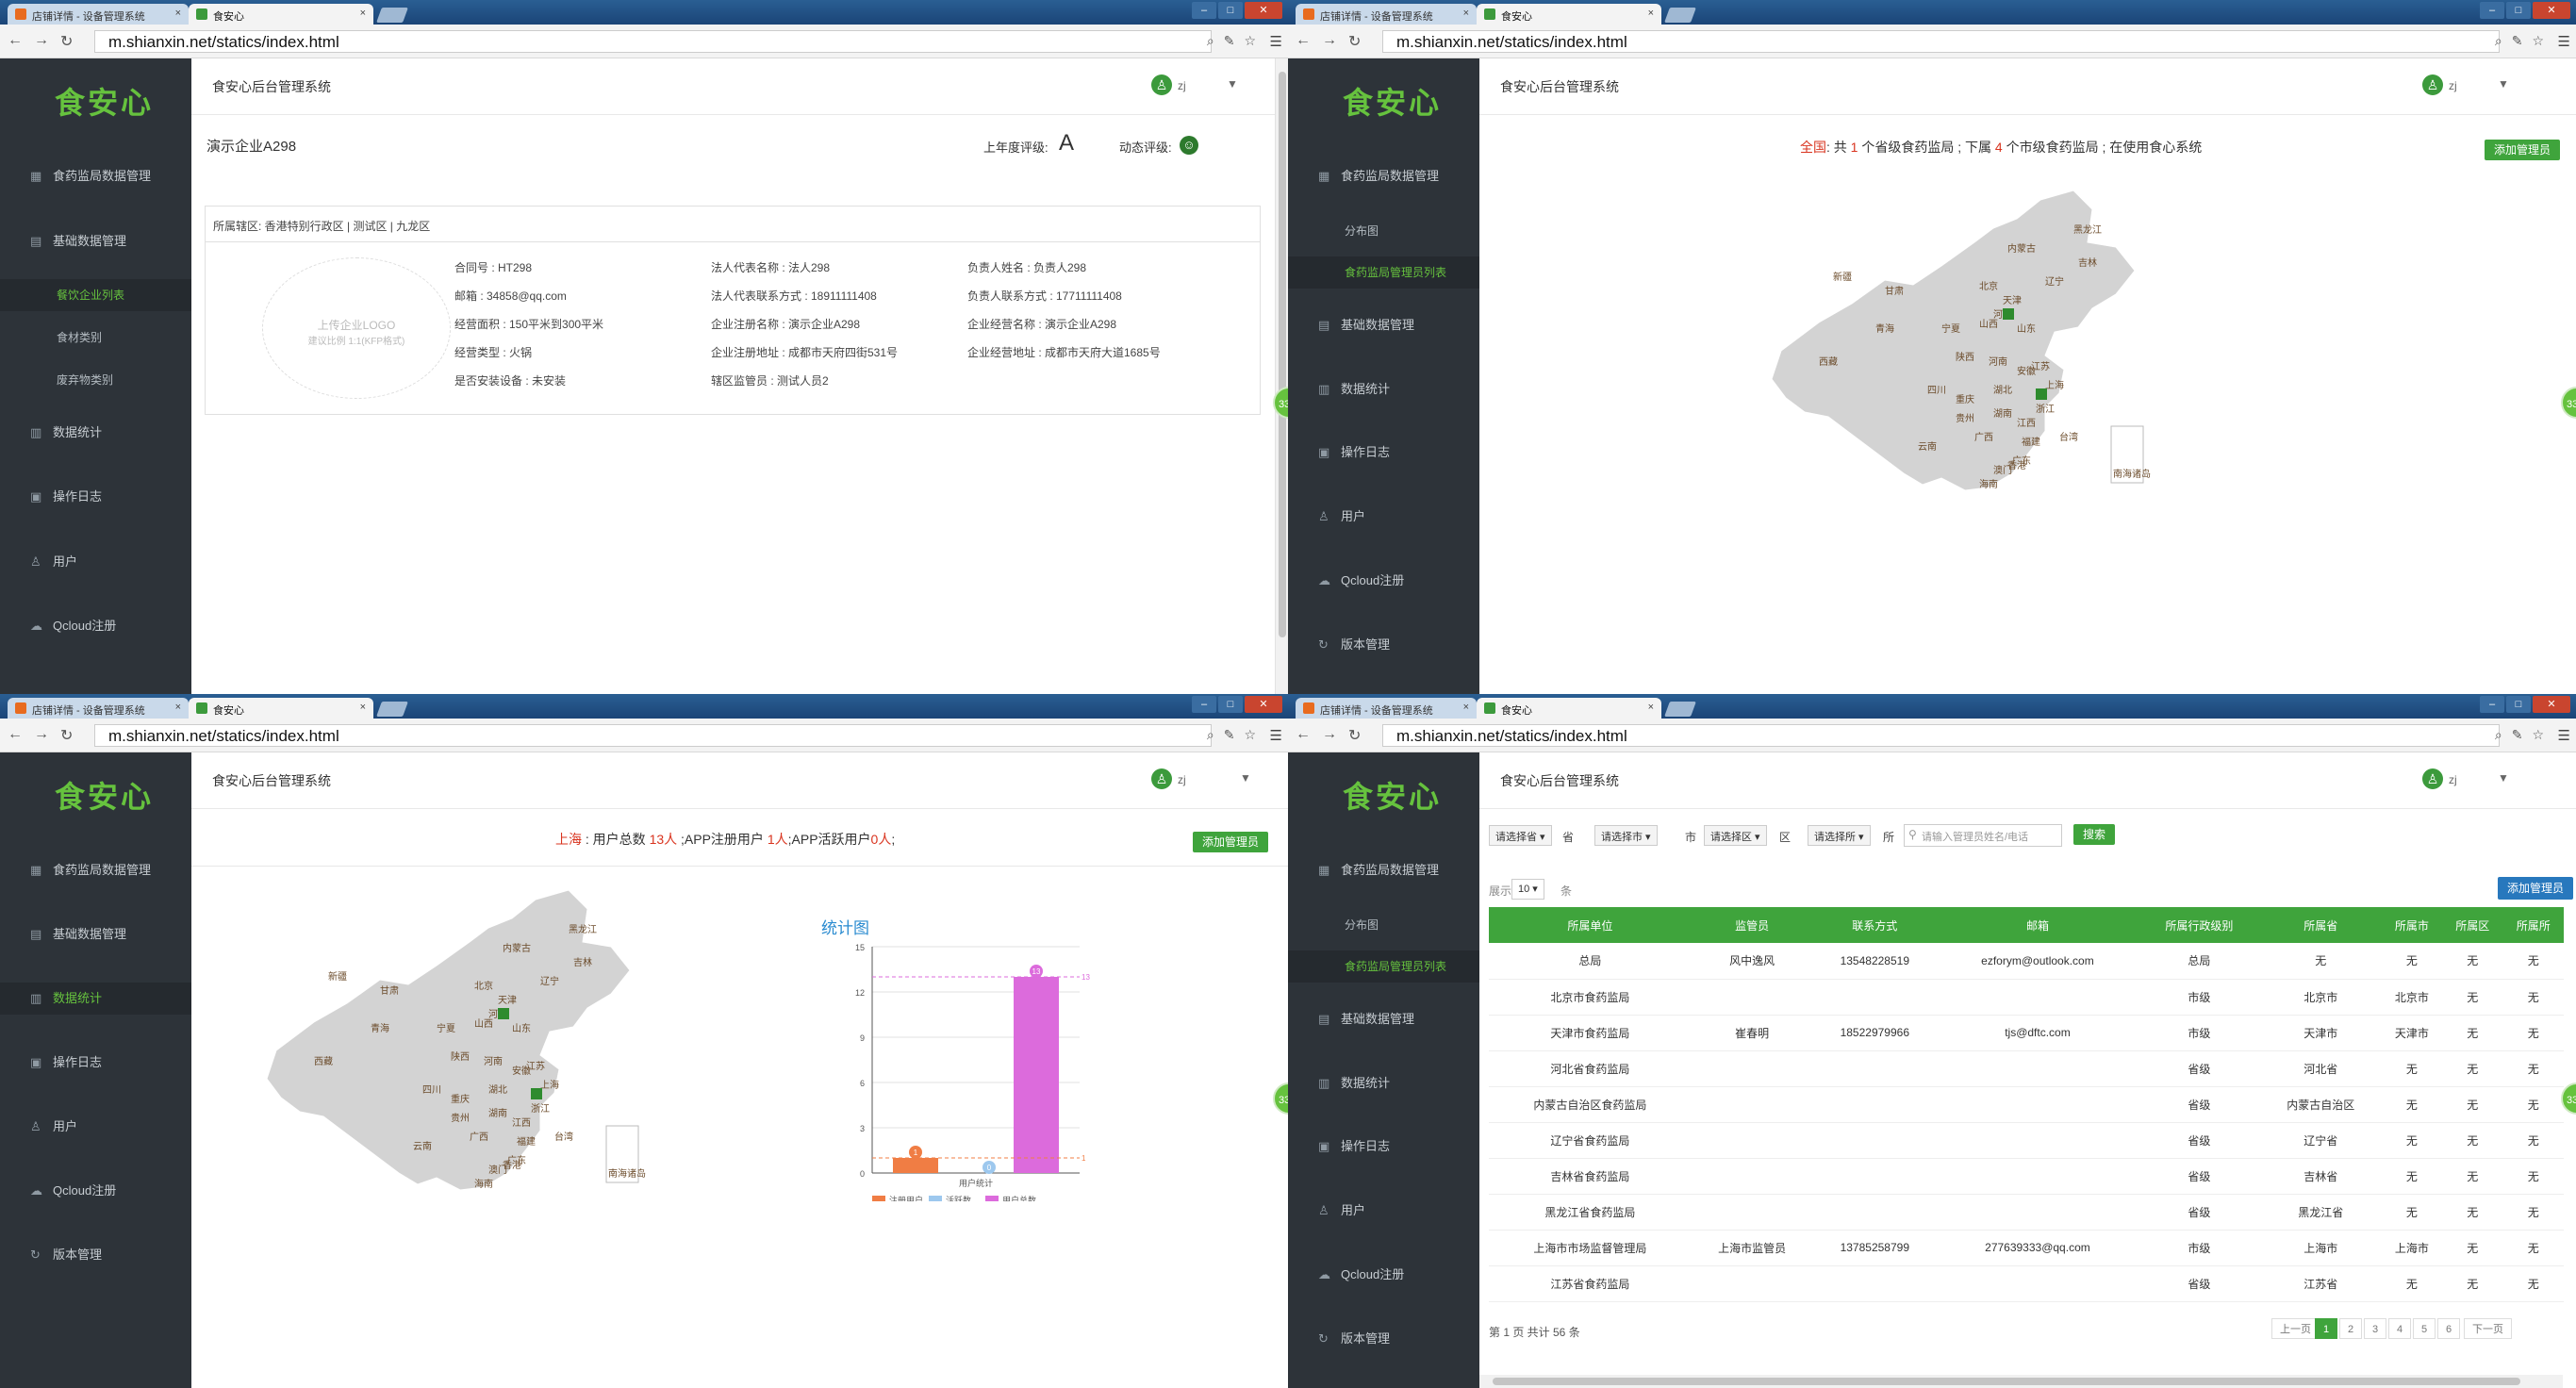  What do you see at coordinates (95, 338) in the screenshot?
I see `sidebar-sub-ingredients: 食材类别` at bounding box center [95, 338].